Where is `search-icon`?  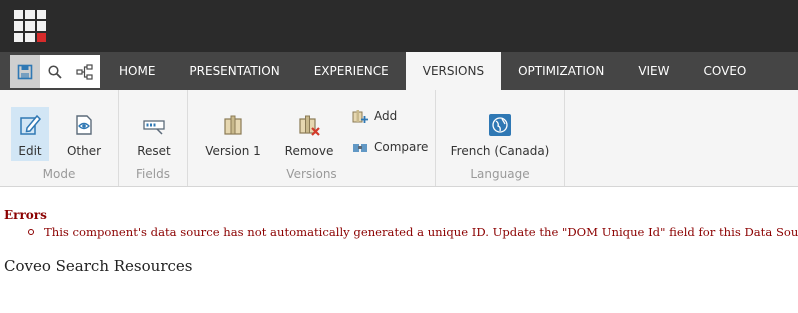 search-icon is located at coordinates (55, 71).